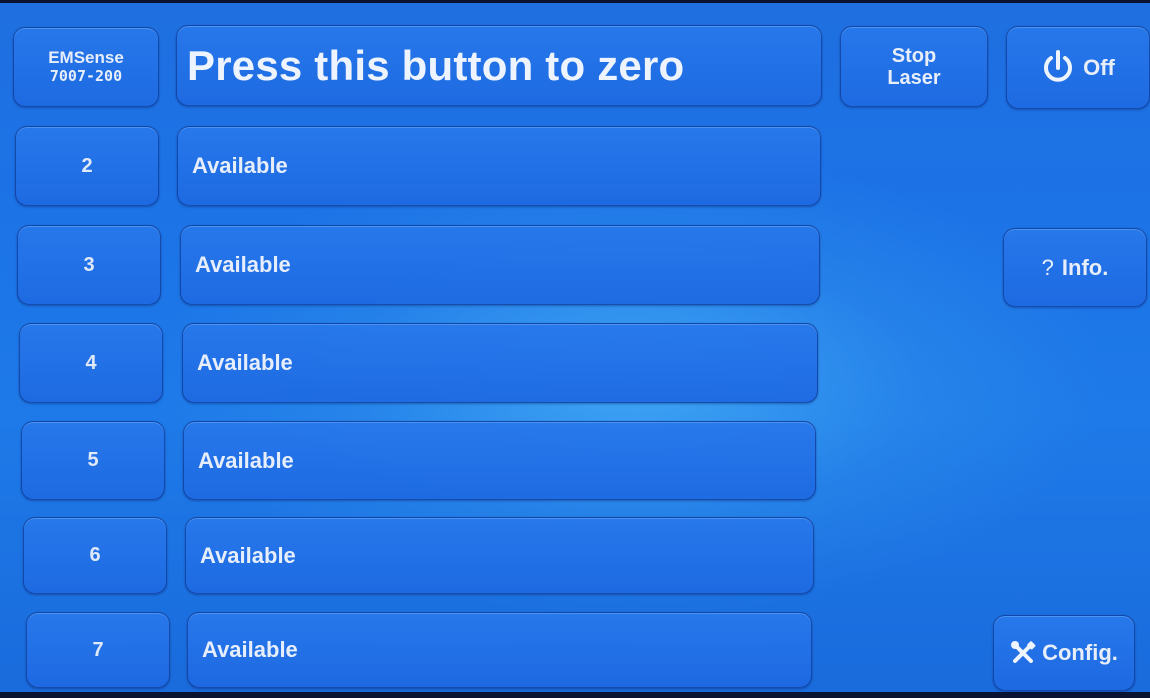 This screenshot has width=1150, height=698. I want to click on slot-field-7: Available, so click(499, 650).